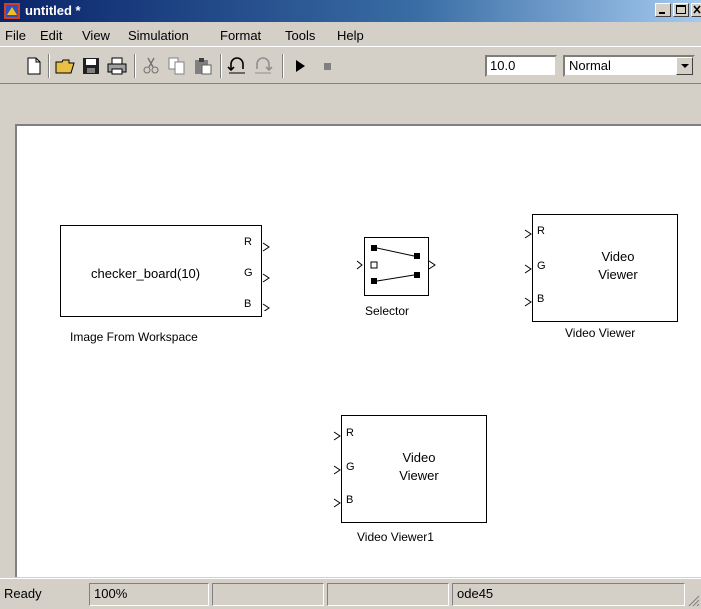  What do you see at coordinates (240, 35) in the screenshot?
I see `menu-format: Format` at bounding box center [240, 35].